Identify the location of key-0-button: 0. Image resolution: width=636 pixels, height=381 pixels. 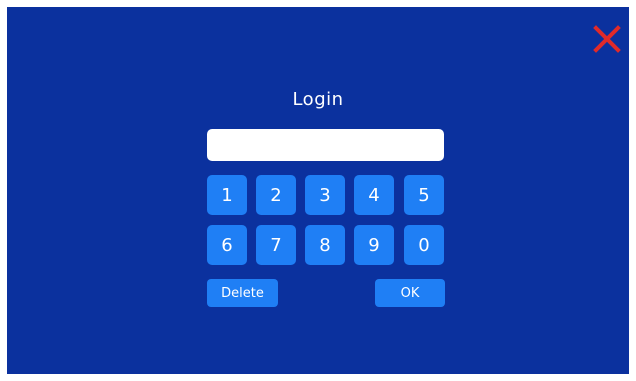
(424, 245).